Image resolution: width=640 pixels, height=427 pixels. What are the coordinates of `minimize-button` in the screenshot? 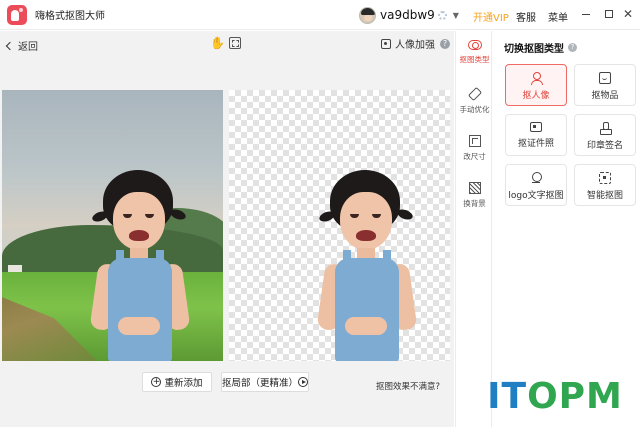 It's located at (586, 14).